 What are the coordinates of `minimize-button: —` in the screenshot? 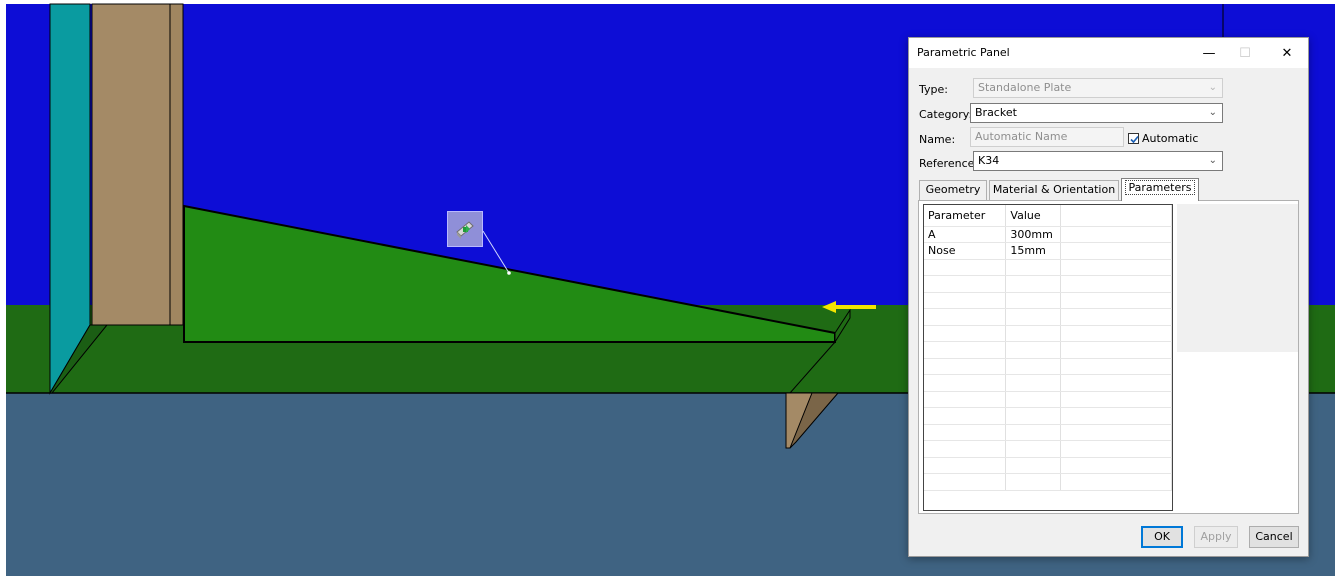 It's located at (1209, 53).